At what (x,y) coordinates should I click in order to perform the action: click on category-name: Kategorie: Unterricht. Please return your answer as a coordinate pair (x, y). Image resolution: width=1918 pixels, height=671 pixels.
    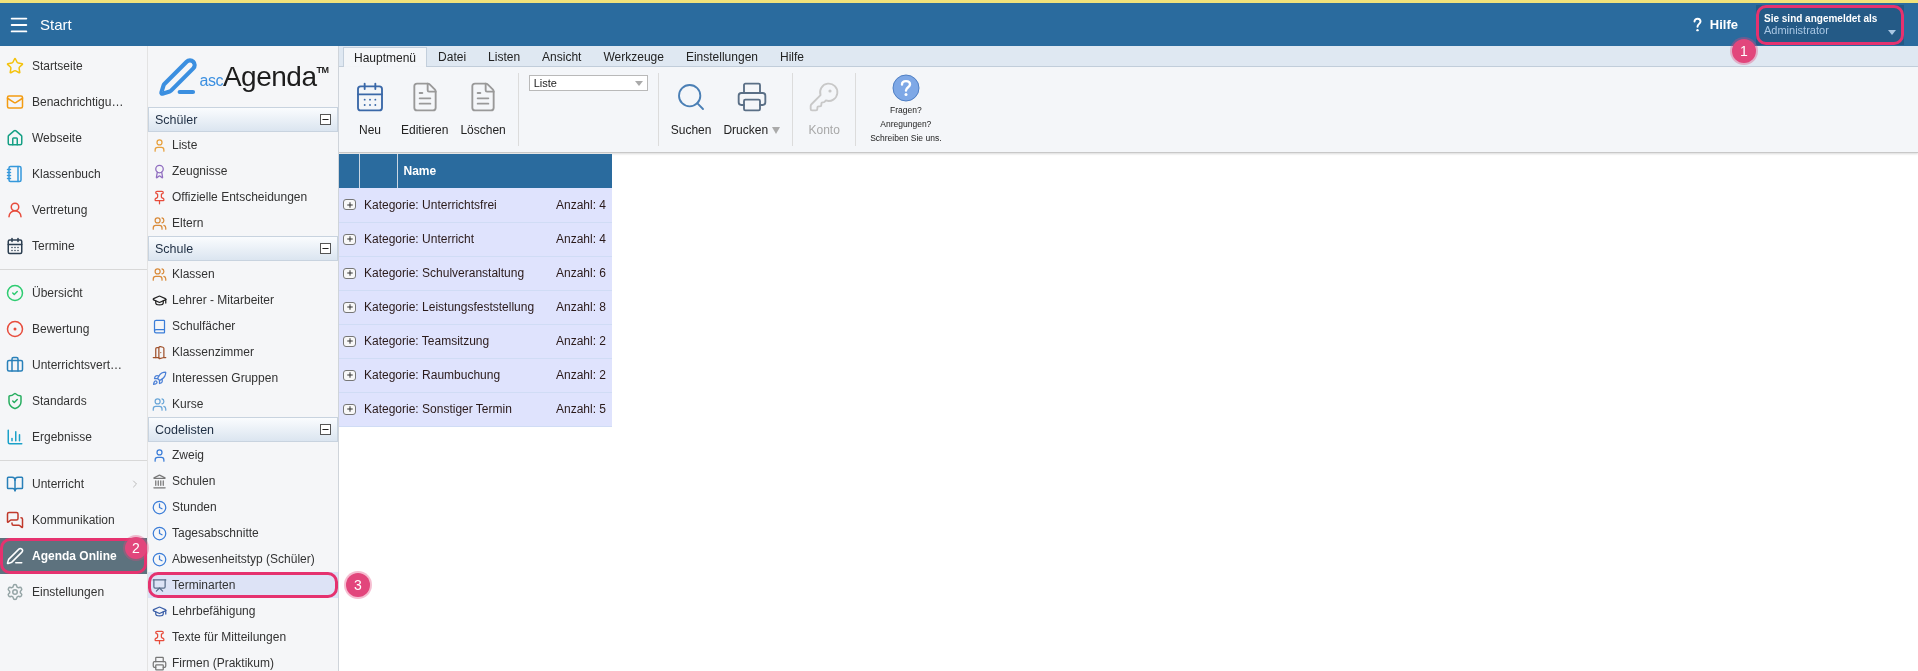
    Looking at the image, I should click on (420, 239).